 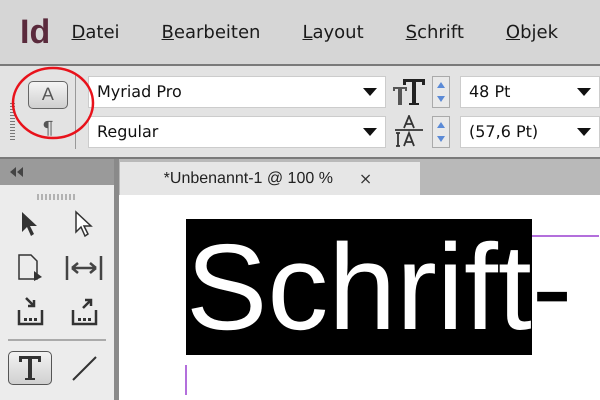 I want to click on menu-item: Objek, so click(x=532, y=32).